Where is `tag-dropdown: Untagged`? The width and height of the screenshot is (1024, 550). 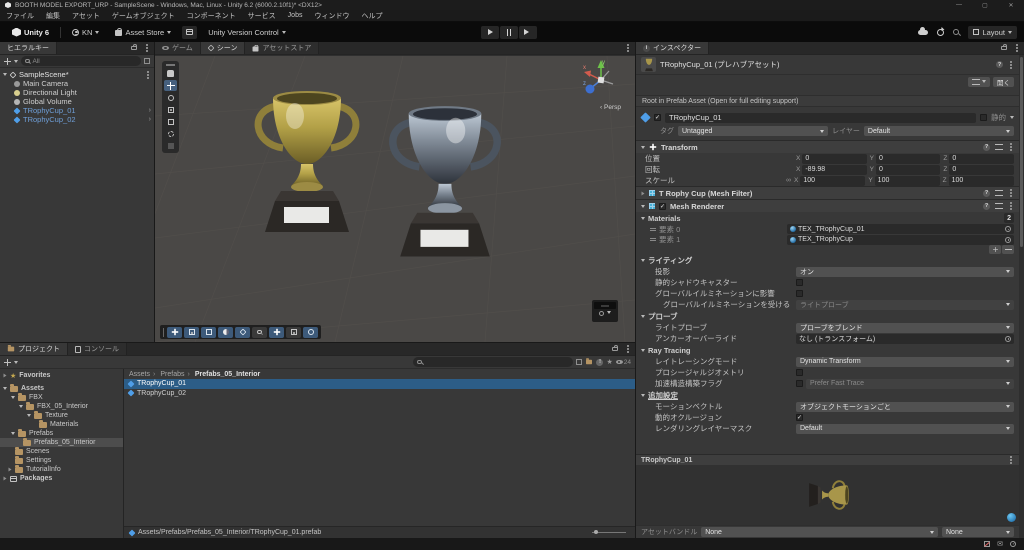
tag-dropdown: Untagged is located at coordinates (753, 131).